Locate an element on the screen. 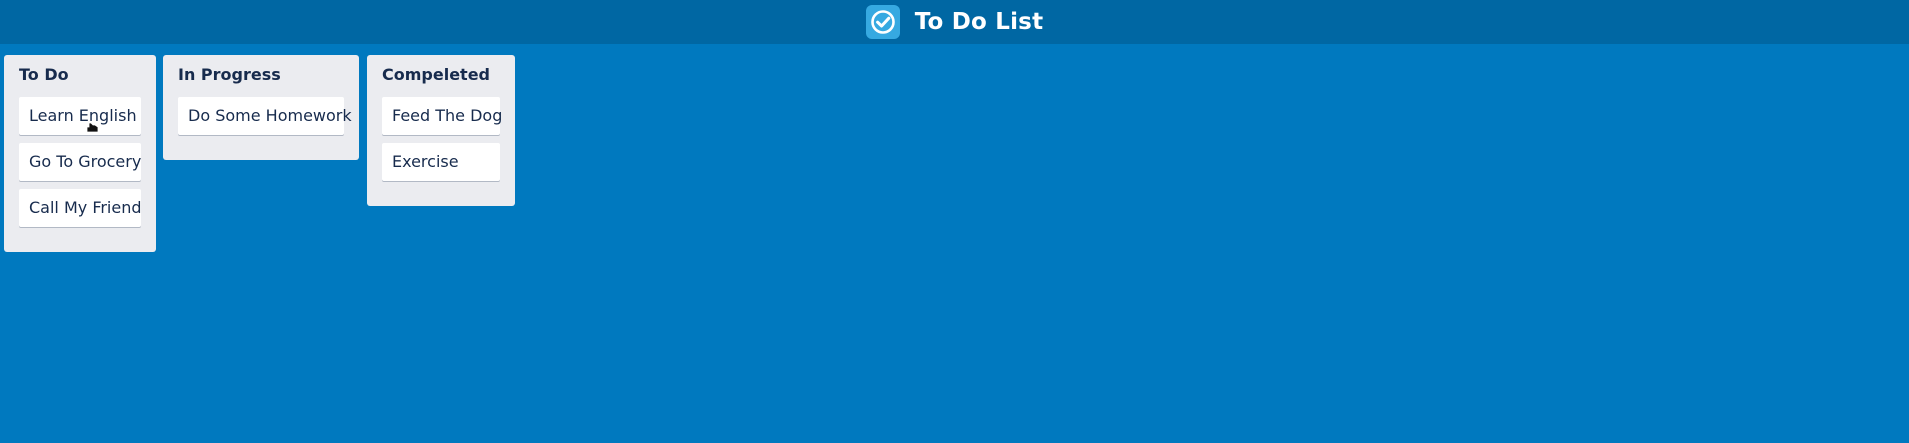 This screenshot has width=1909, height=443. list-title: Compeleted is located at coordinates (436, 74).